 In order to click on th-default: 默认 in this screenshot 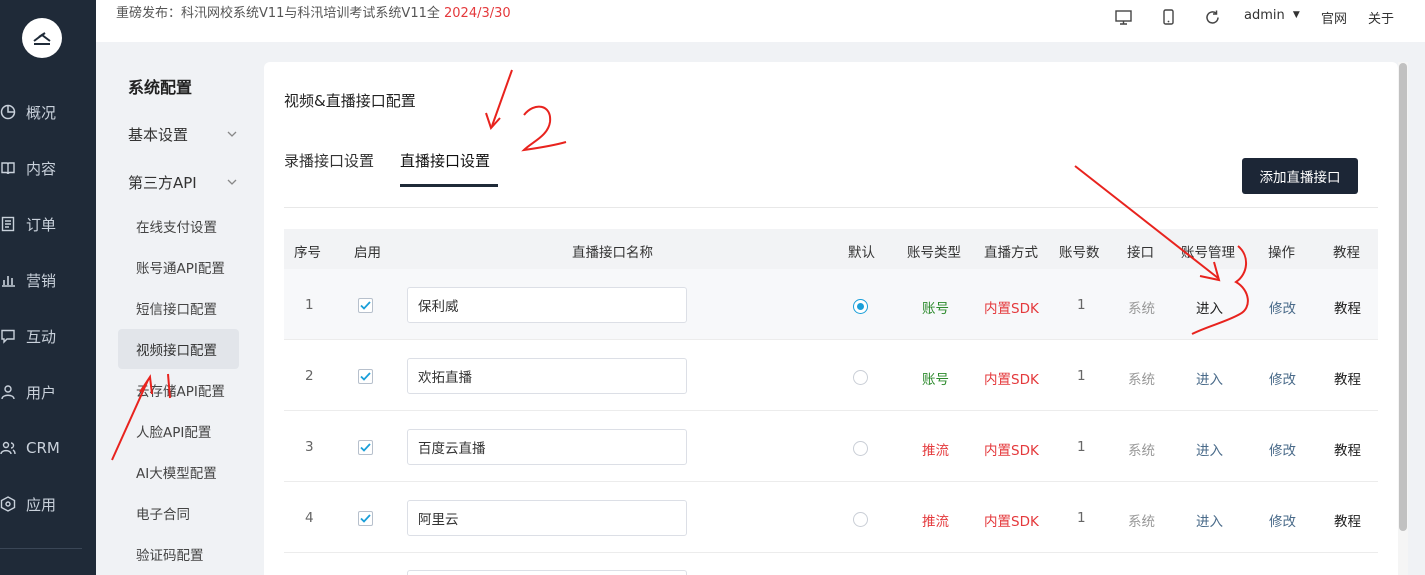, I will do `click(861, 253)`.